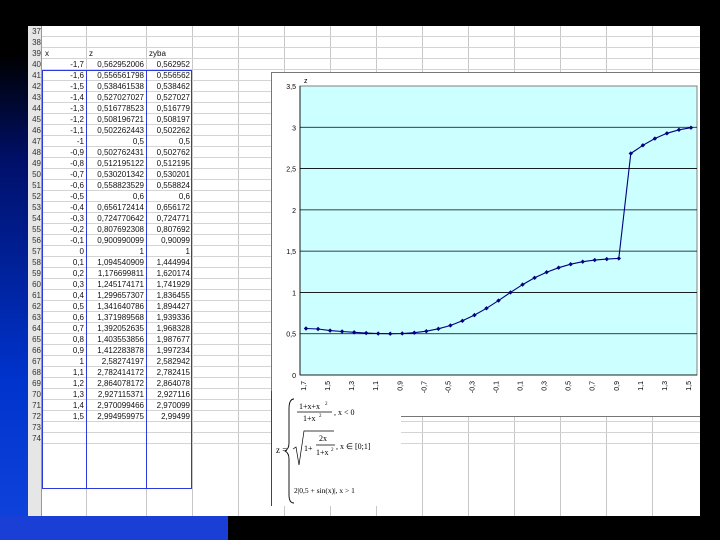  What do you see at coordinates (641, 386) in the screenshot?
I see `x-tick-label: 1,1` at bounding box center [641, 386].